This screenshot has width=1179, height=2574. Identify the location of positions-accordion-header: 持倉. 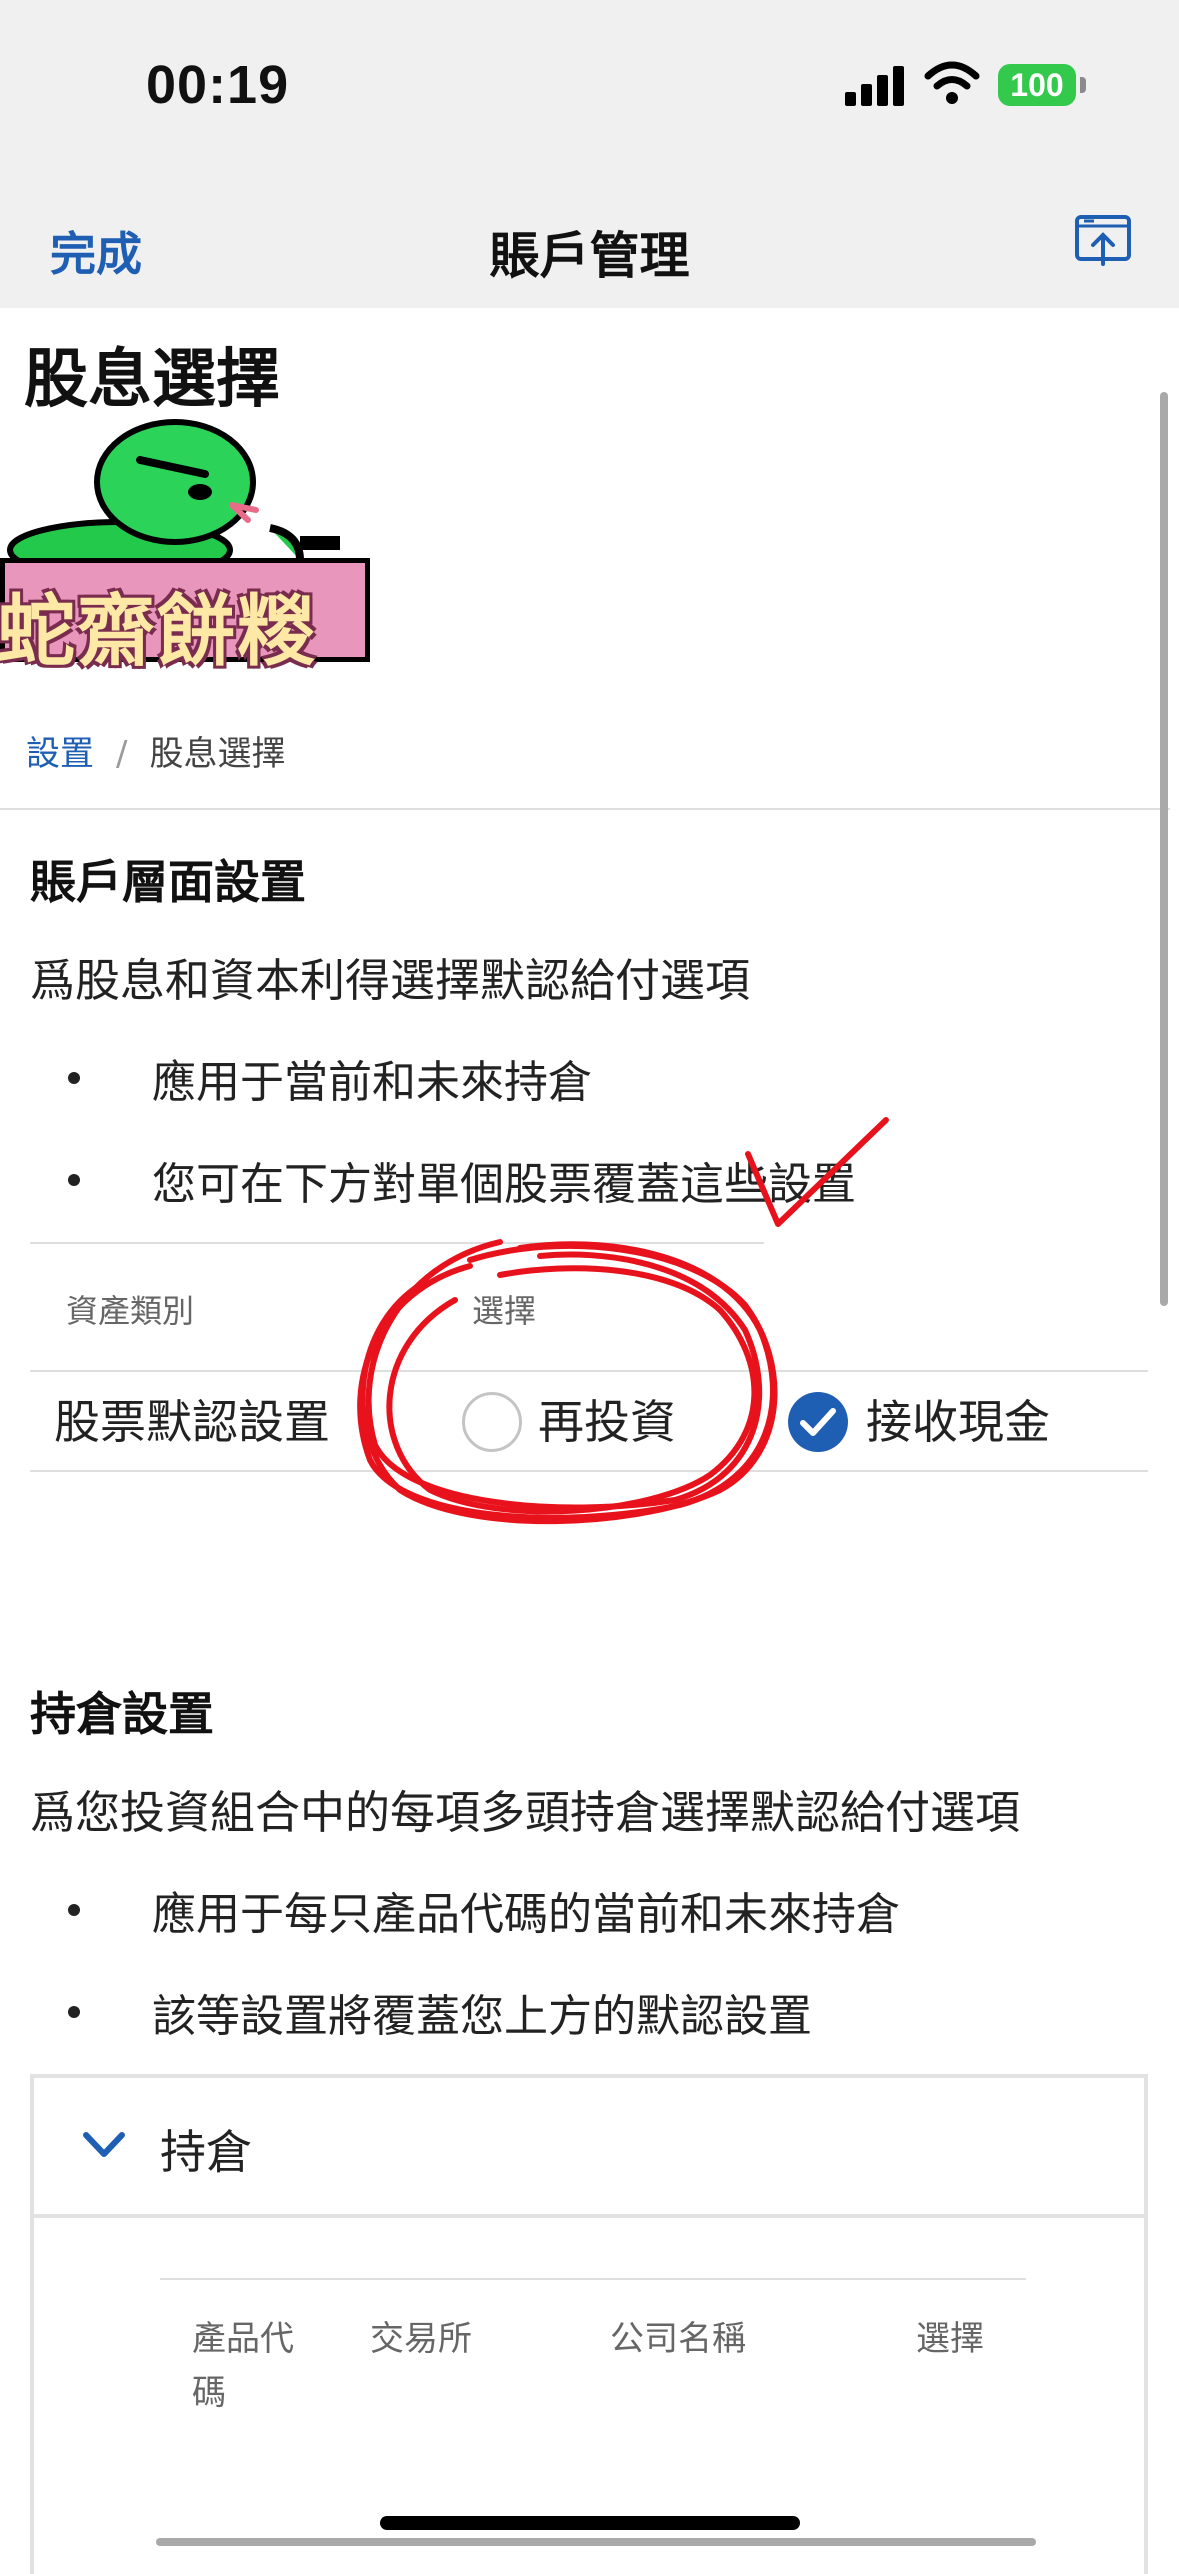
(589, 2148).